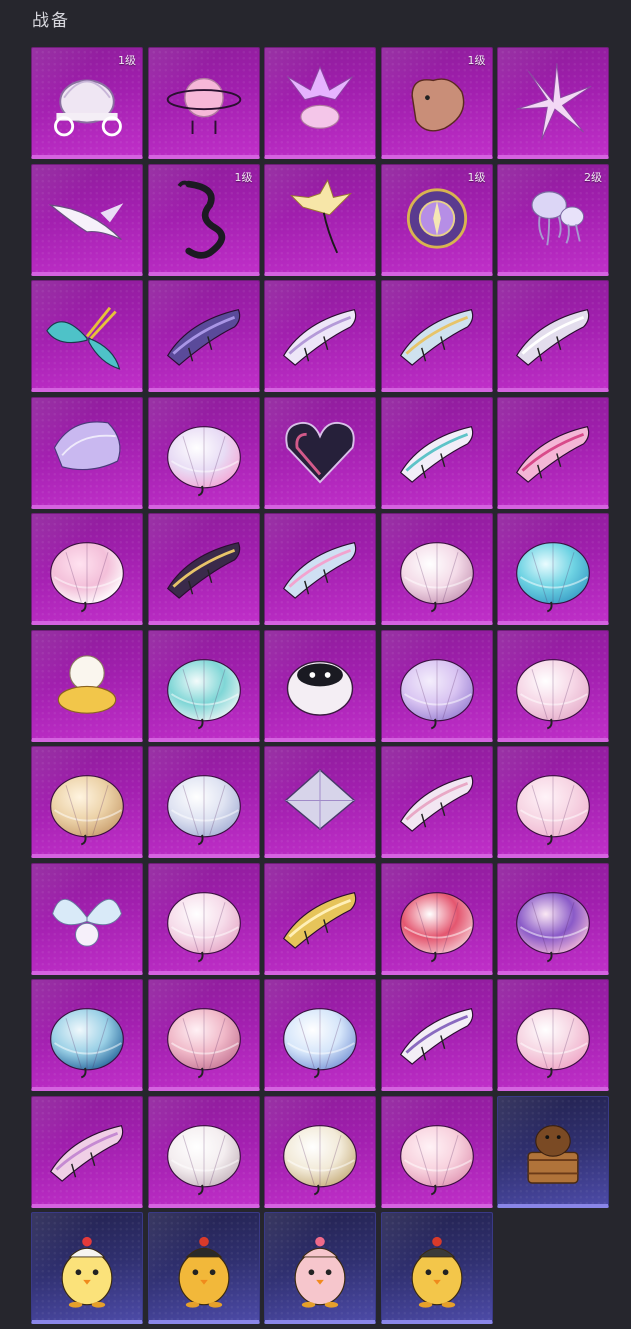 The image size is (631, 1329). I want to click on item-tile-donut-parachute, so click(203, 1035).